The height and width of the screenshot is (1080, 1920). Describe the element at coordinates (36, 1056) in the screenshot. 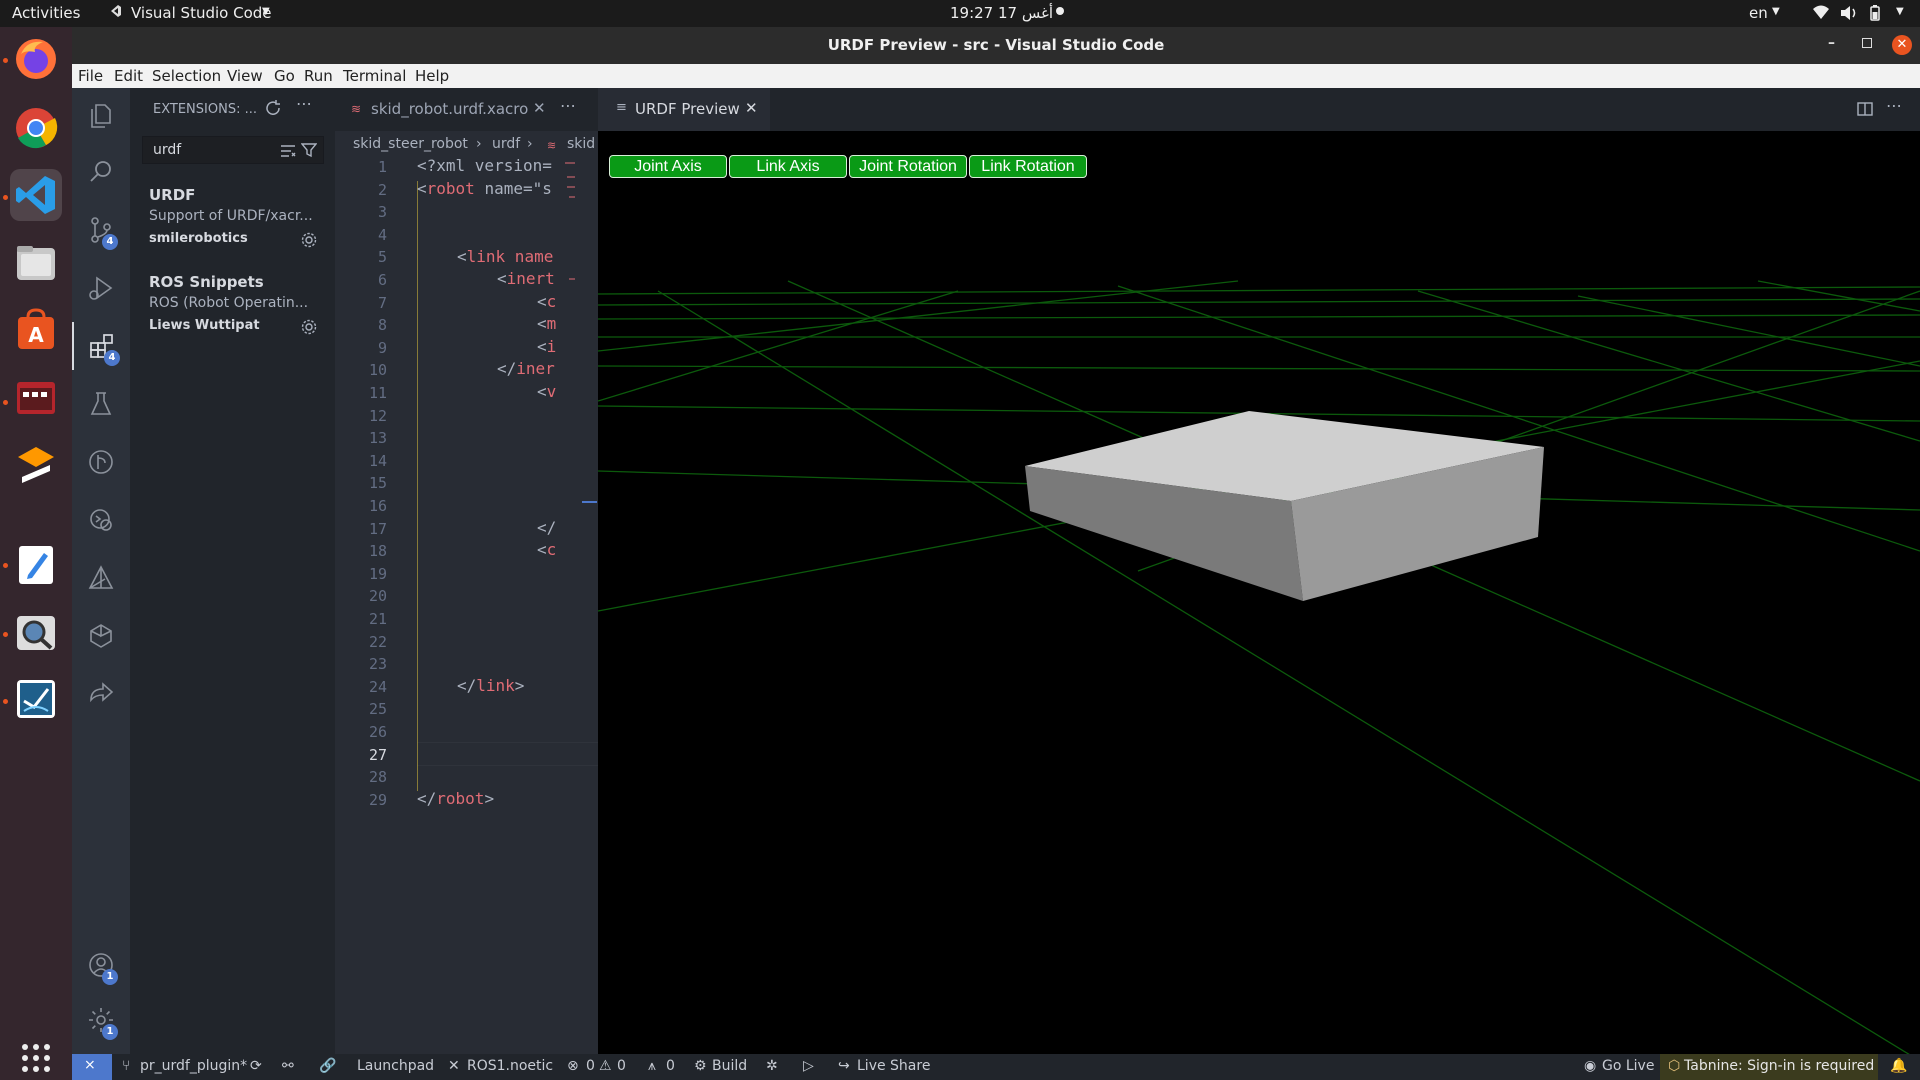

I see `show-apps-icon` at that location.